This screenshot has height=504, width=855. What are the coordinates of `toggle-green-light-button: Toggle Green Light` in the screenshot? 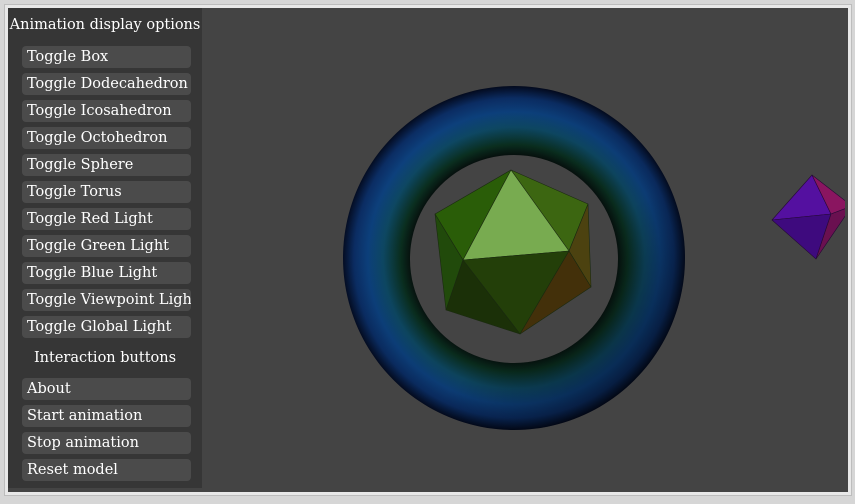 It's located at (106, 246).